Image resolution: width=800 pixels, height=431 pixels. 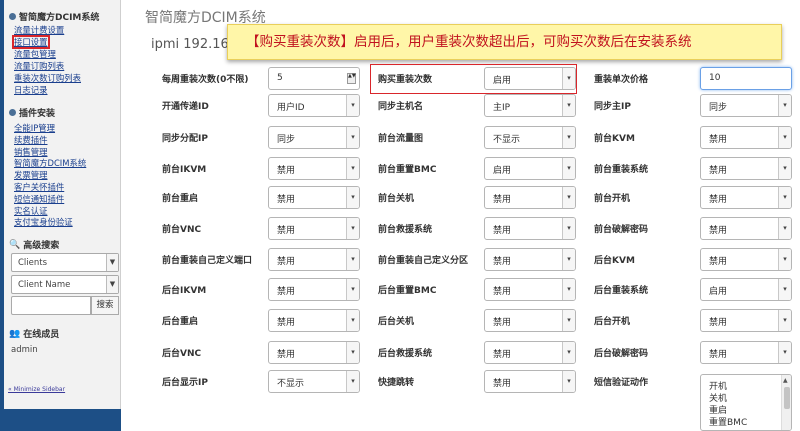 I want to click on select-field-29: 禁用 ▾, so click(x=530, y=352).